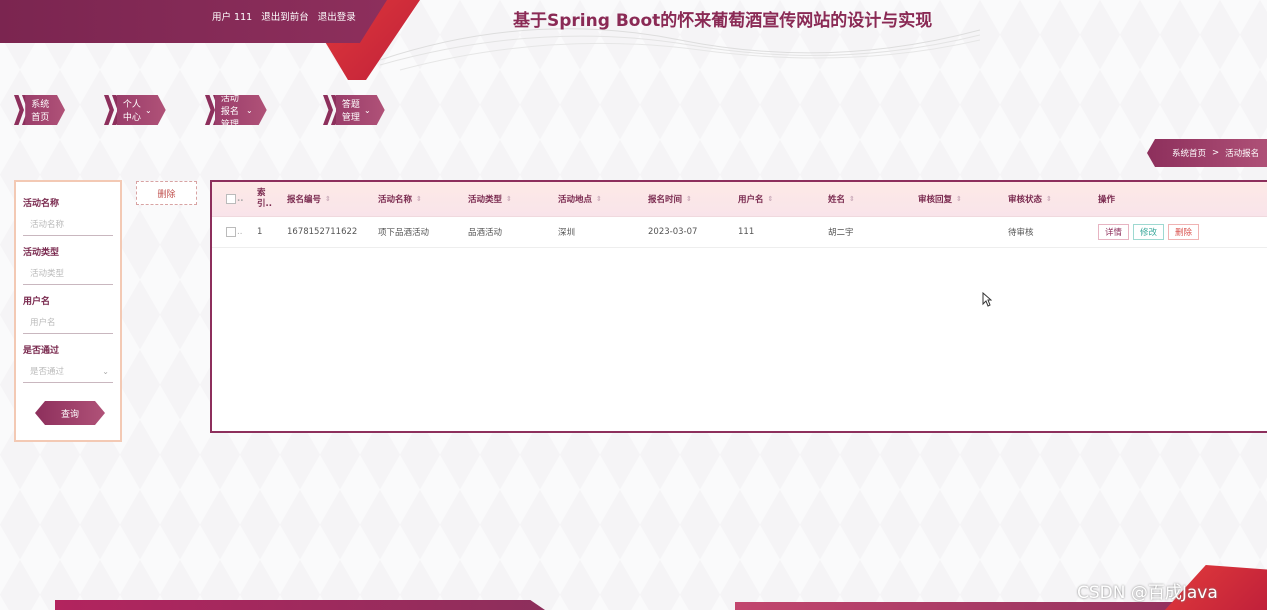  What do you see at coordinates (68, 371) in the screenshot?
I see `approved-select: 是否通过 ⌄` at bounding box center [68, 371].